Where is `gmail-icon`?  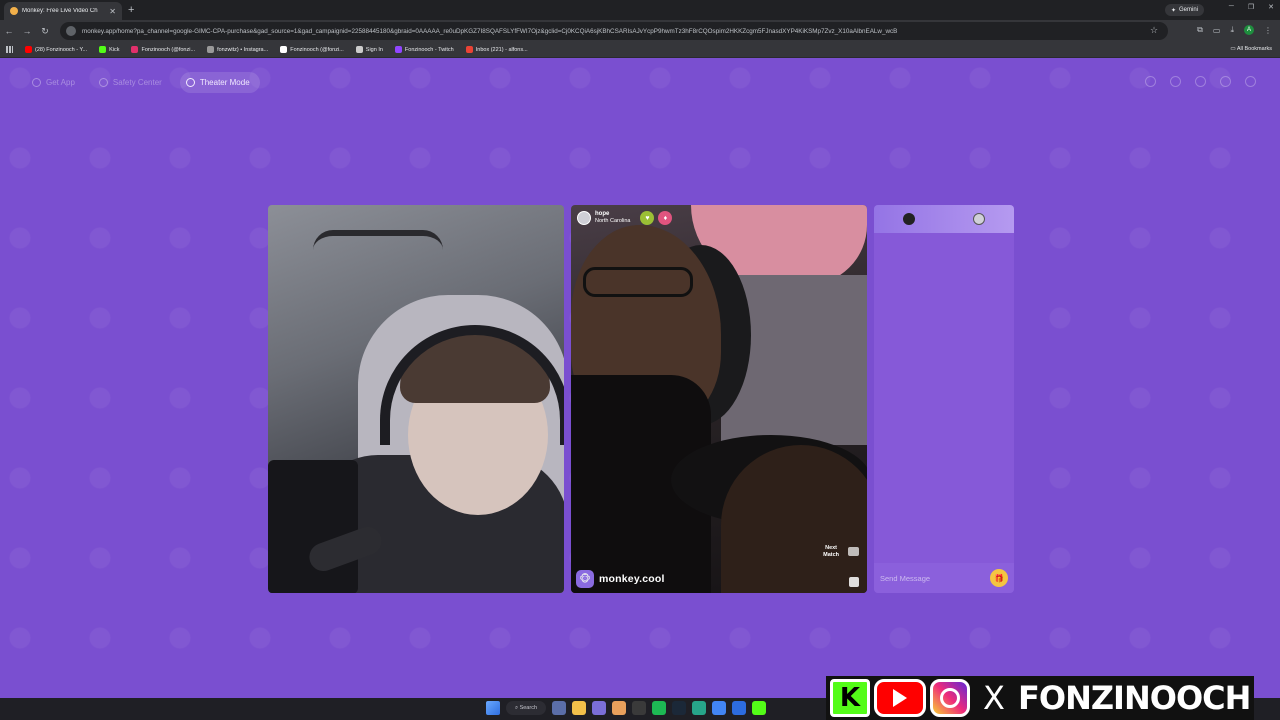 gmail-icon is located at coordinates (469, 49).